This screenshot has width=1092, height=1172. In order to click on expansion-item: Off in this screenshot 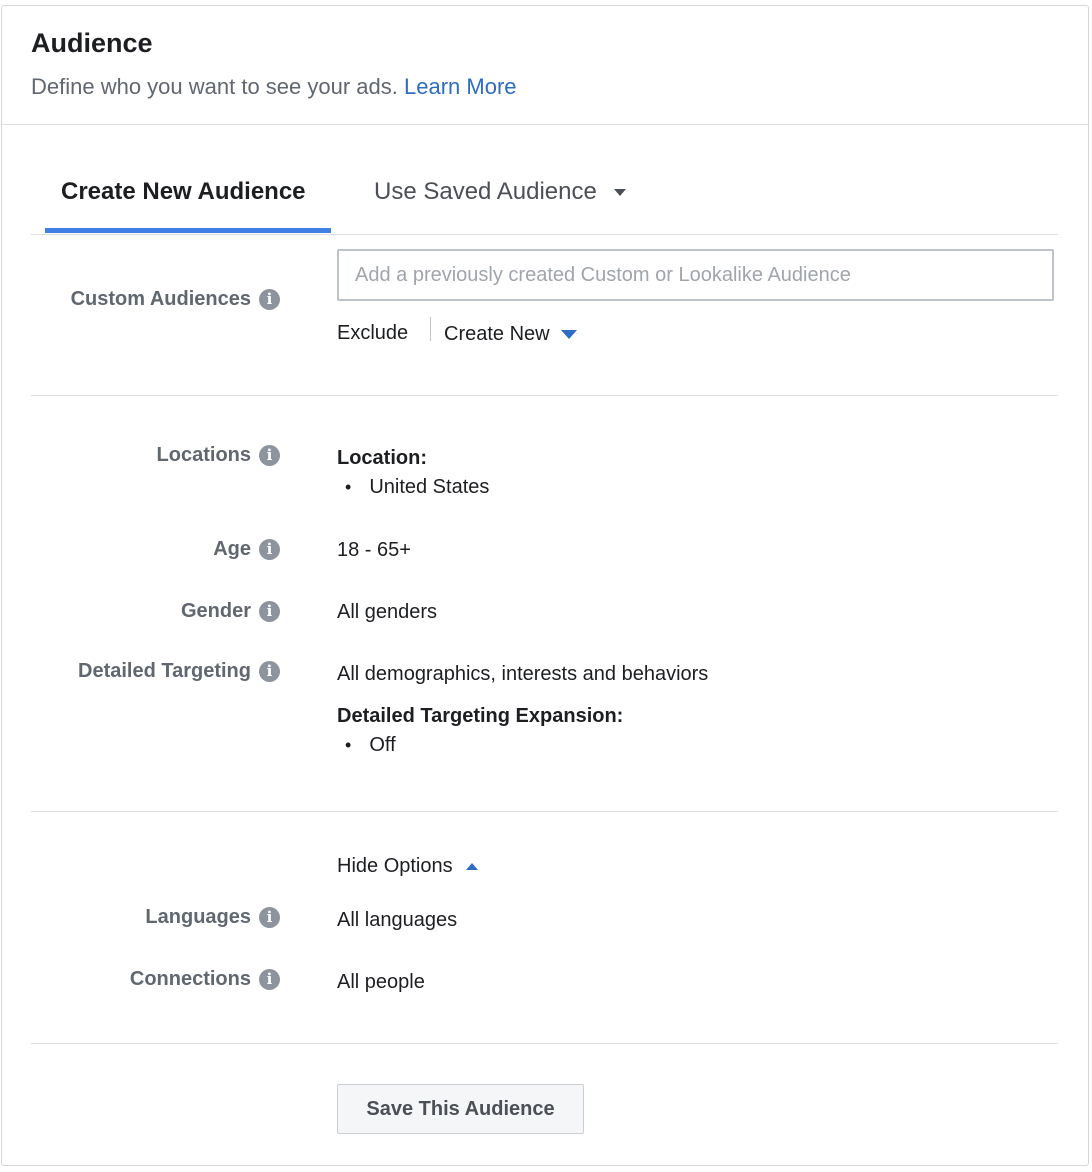, I will do `click(382, 745)`.